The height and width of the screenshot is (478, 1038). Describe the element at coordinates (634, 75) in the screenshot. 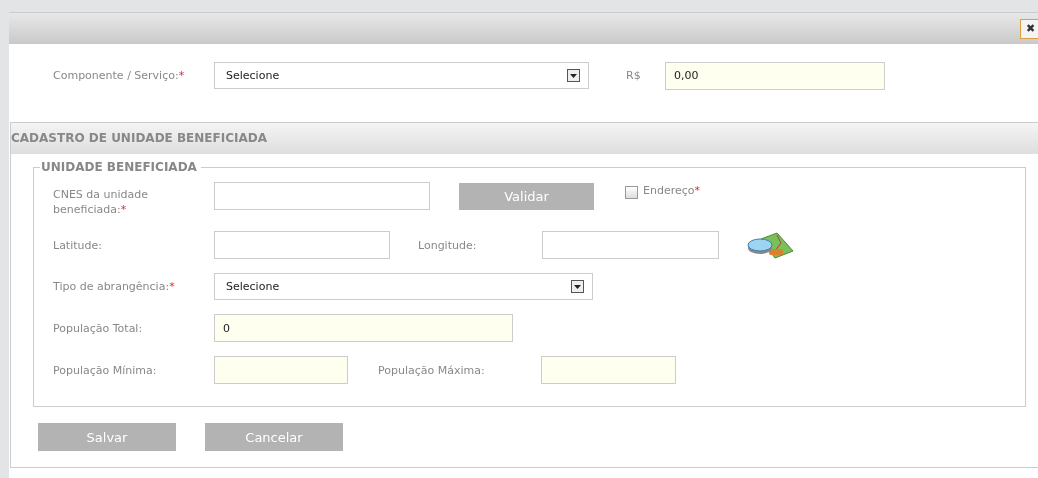

I see `field-label: R$` at that location.